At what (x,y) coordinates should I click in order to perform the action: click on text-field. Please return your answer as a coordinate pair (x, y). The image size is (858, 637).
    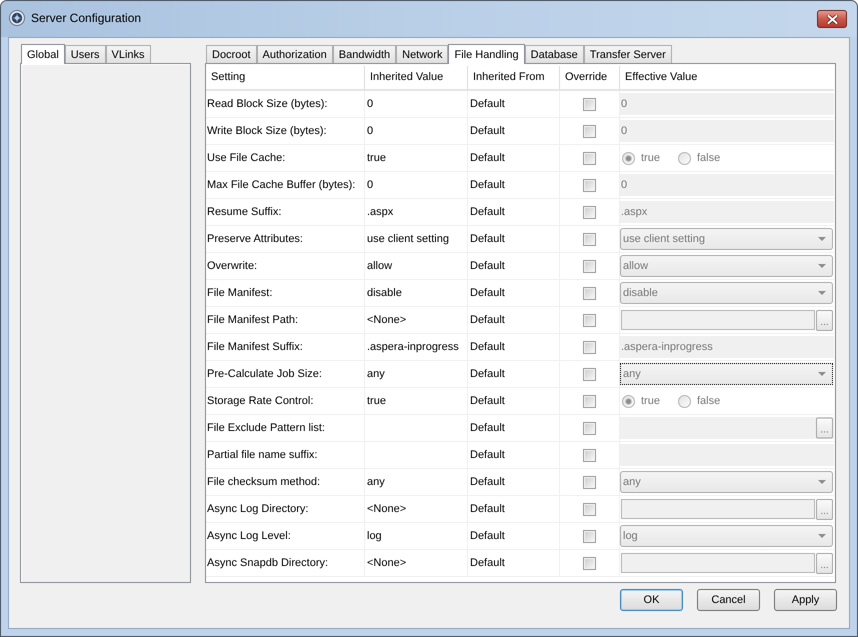
    Looking at the image, I should click on (727, 455).